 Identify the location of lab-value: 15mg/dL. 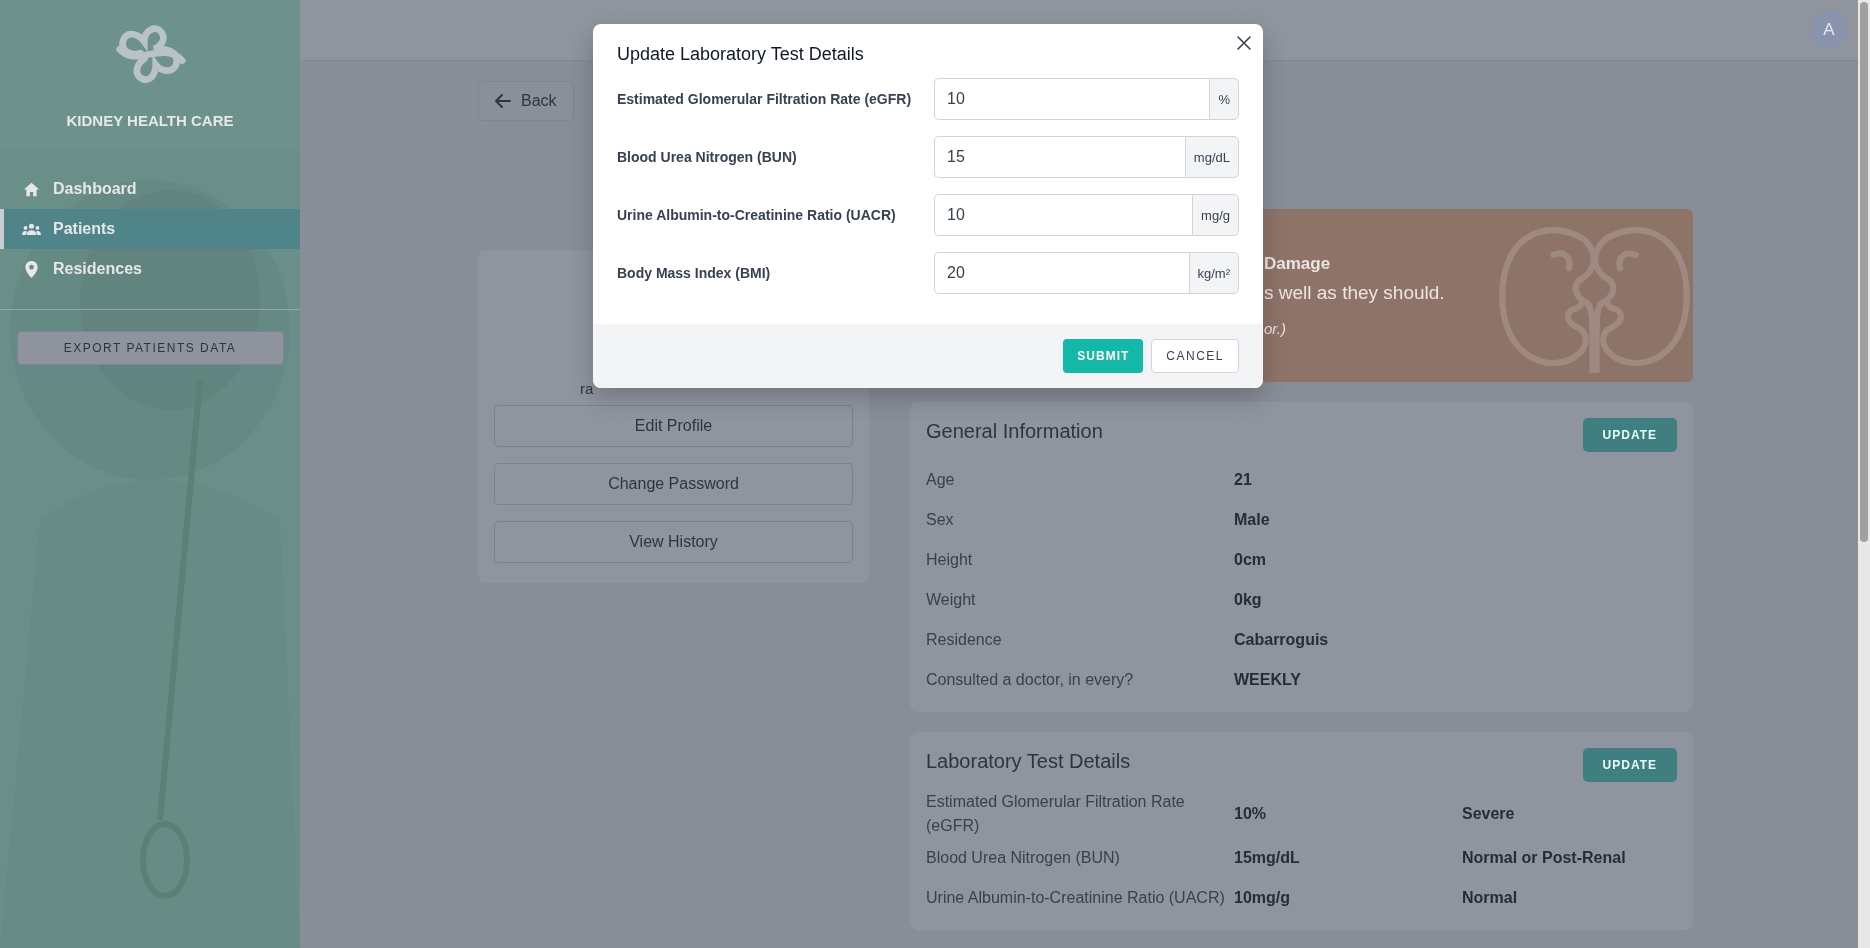
(1267, 858).